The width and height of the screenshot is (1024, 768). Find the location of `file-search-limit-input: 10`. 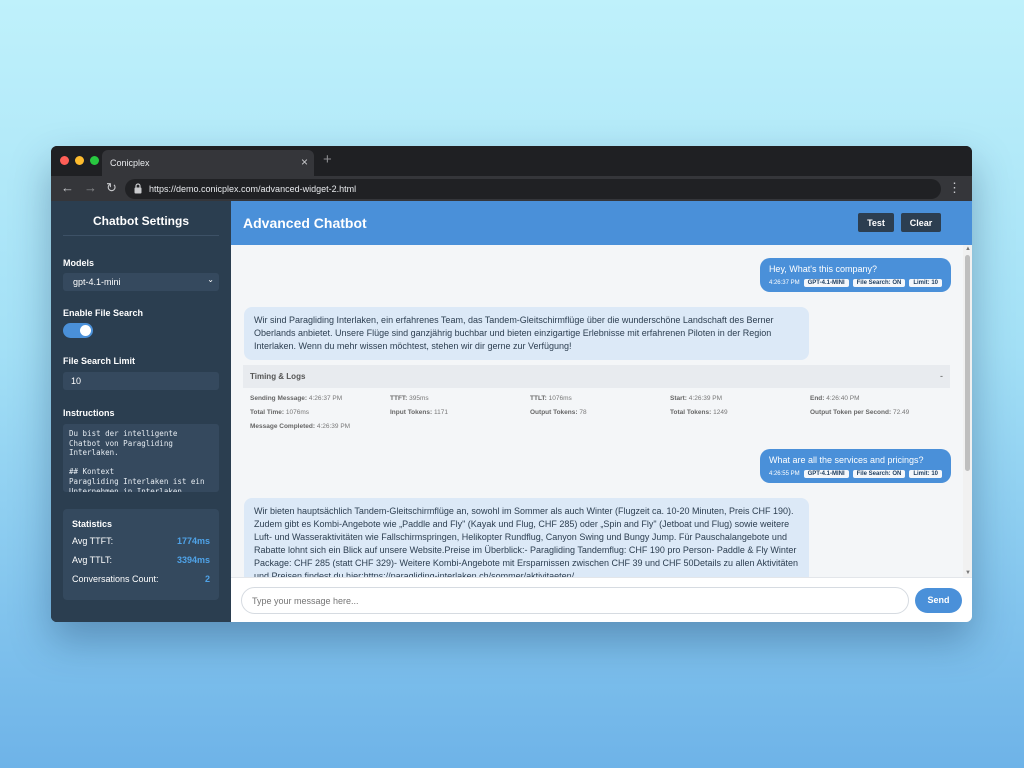

file-search-limit-input: 10 is located at coordinates (141, 381).